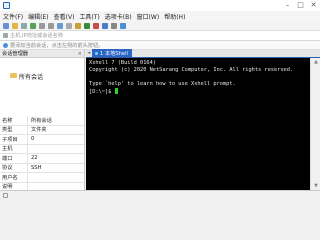 This screenshot has width=320, height=240. What do you see at coordinates (174, 16) in the screenshot?
I see `menu-help: 帮助(H)` at bounding box center [174, 16].